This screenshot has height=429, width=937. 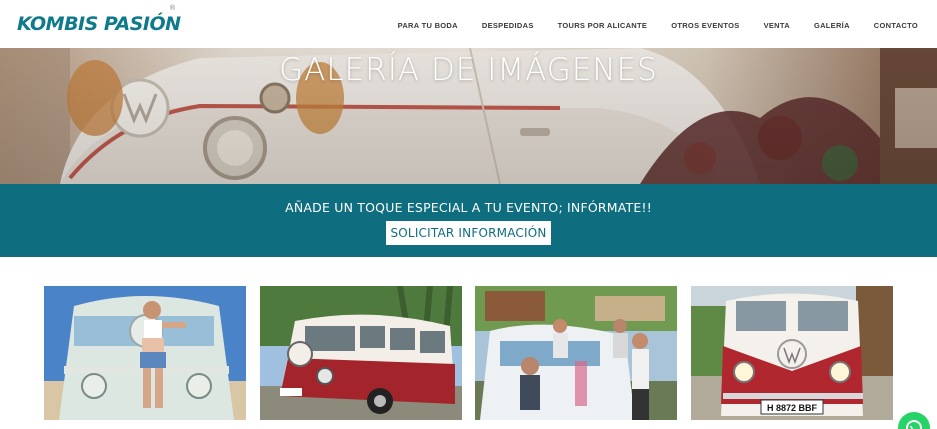 What do you see at coordinates (705, 25) in the screenshot?
I see `nav-item-otros-eventos: OTROS EVENTOS` at bounding box center [705, 25].